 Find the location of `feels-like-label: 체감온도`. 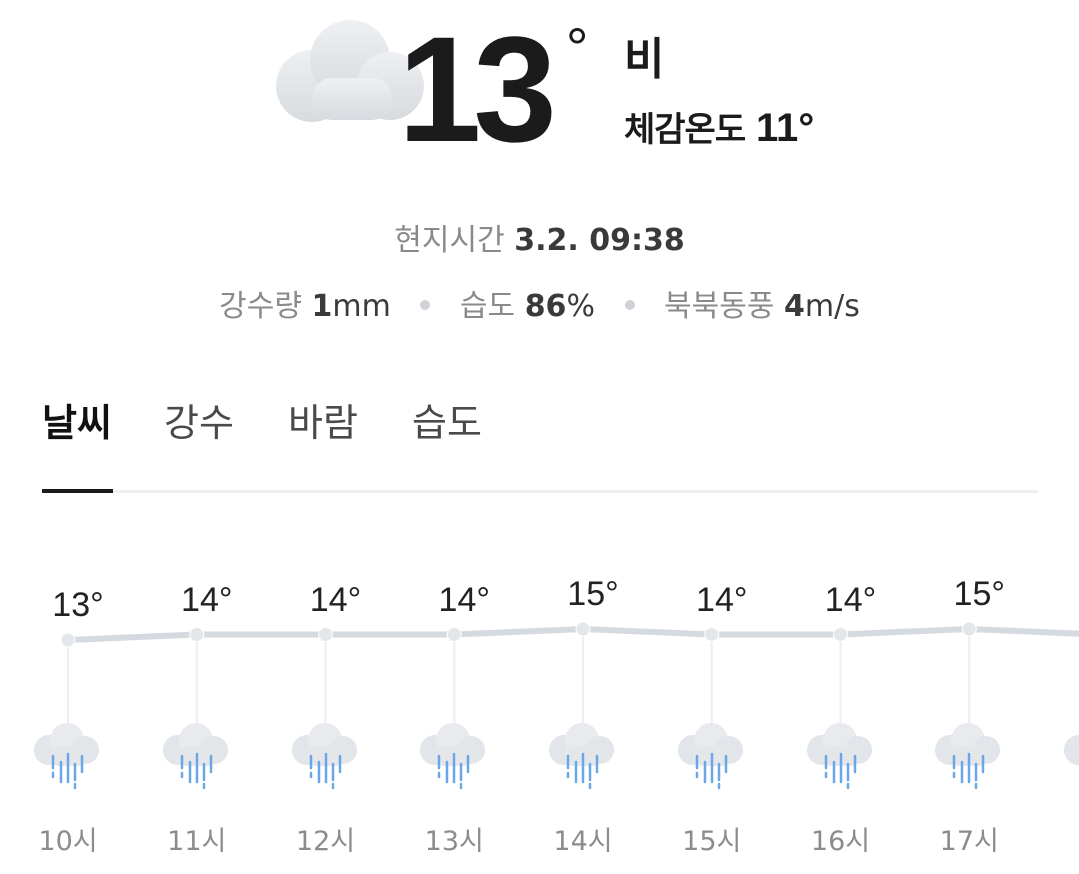

feels-like-label: 체감온도 is located at coordinates (685, 130).